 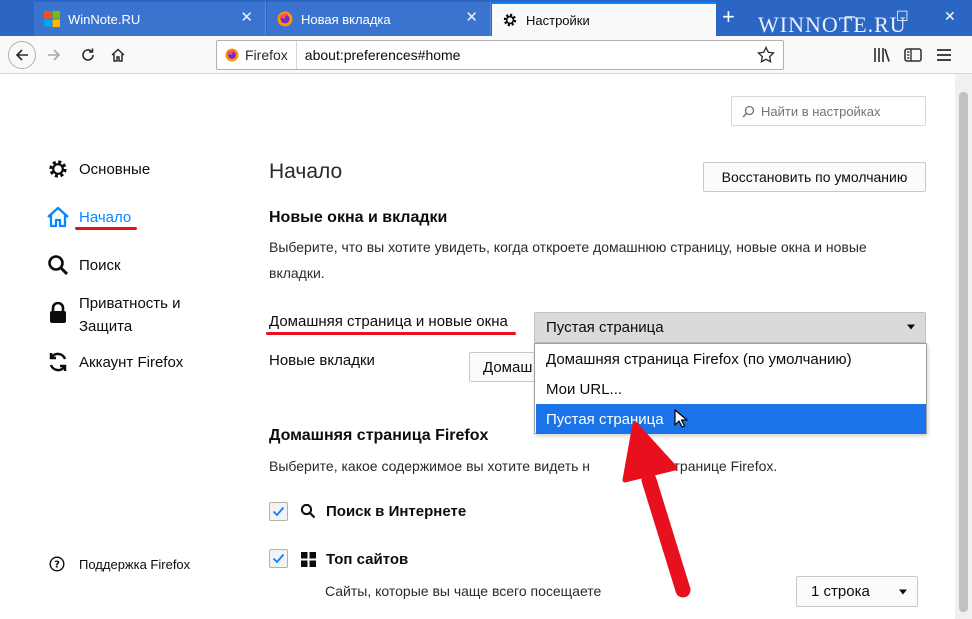 What do you see at coordinates (832, 24) in the screenshot?
I see `watermark: WINNOTE.RU` at bounding box center [832, 24].